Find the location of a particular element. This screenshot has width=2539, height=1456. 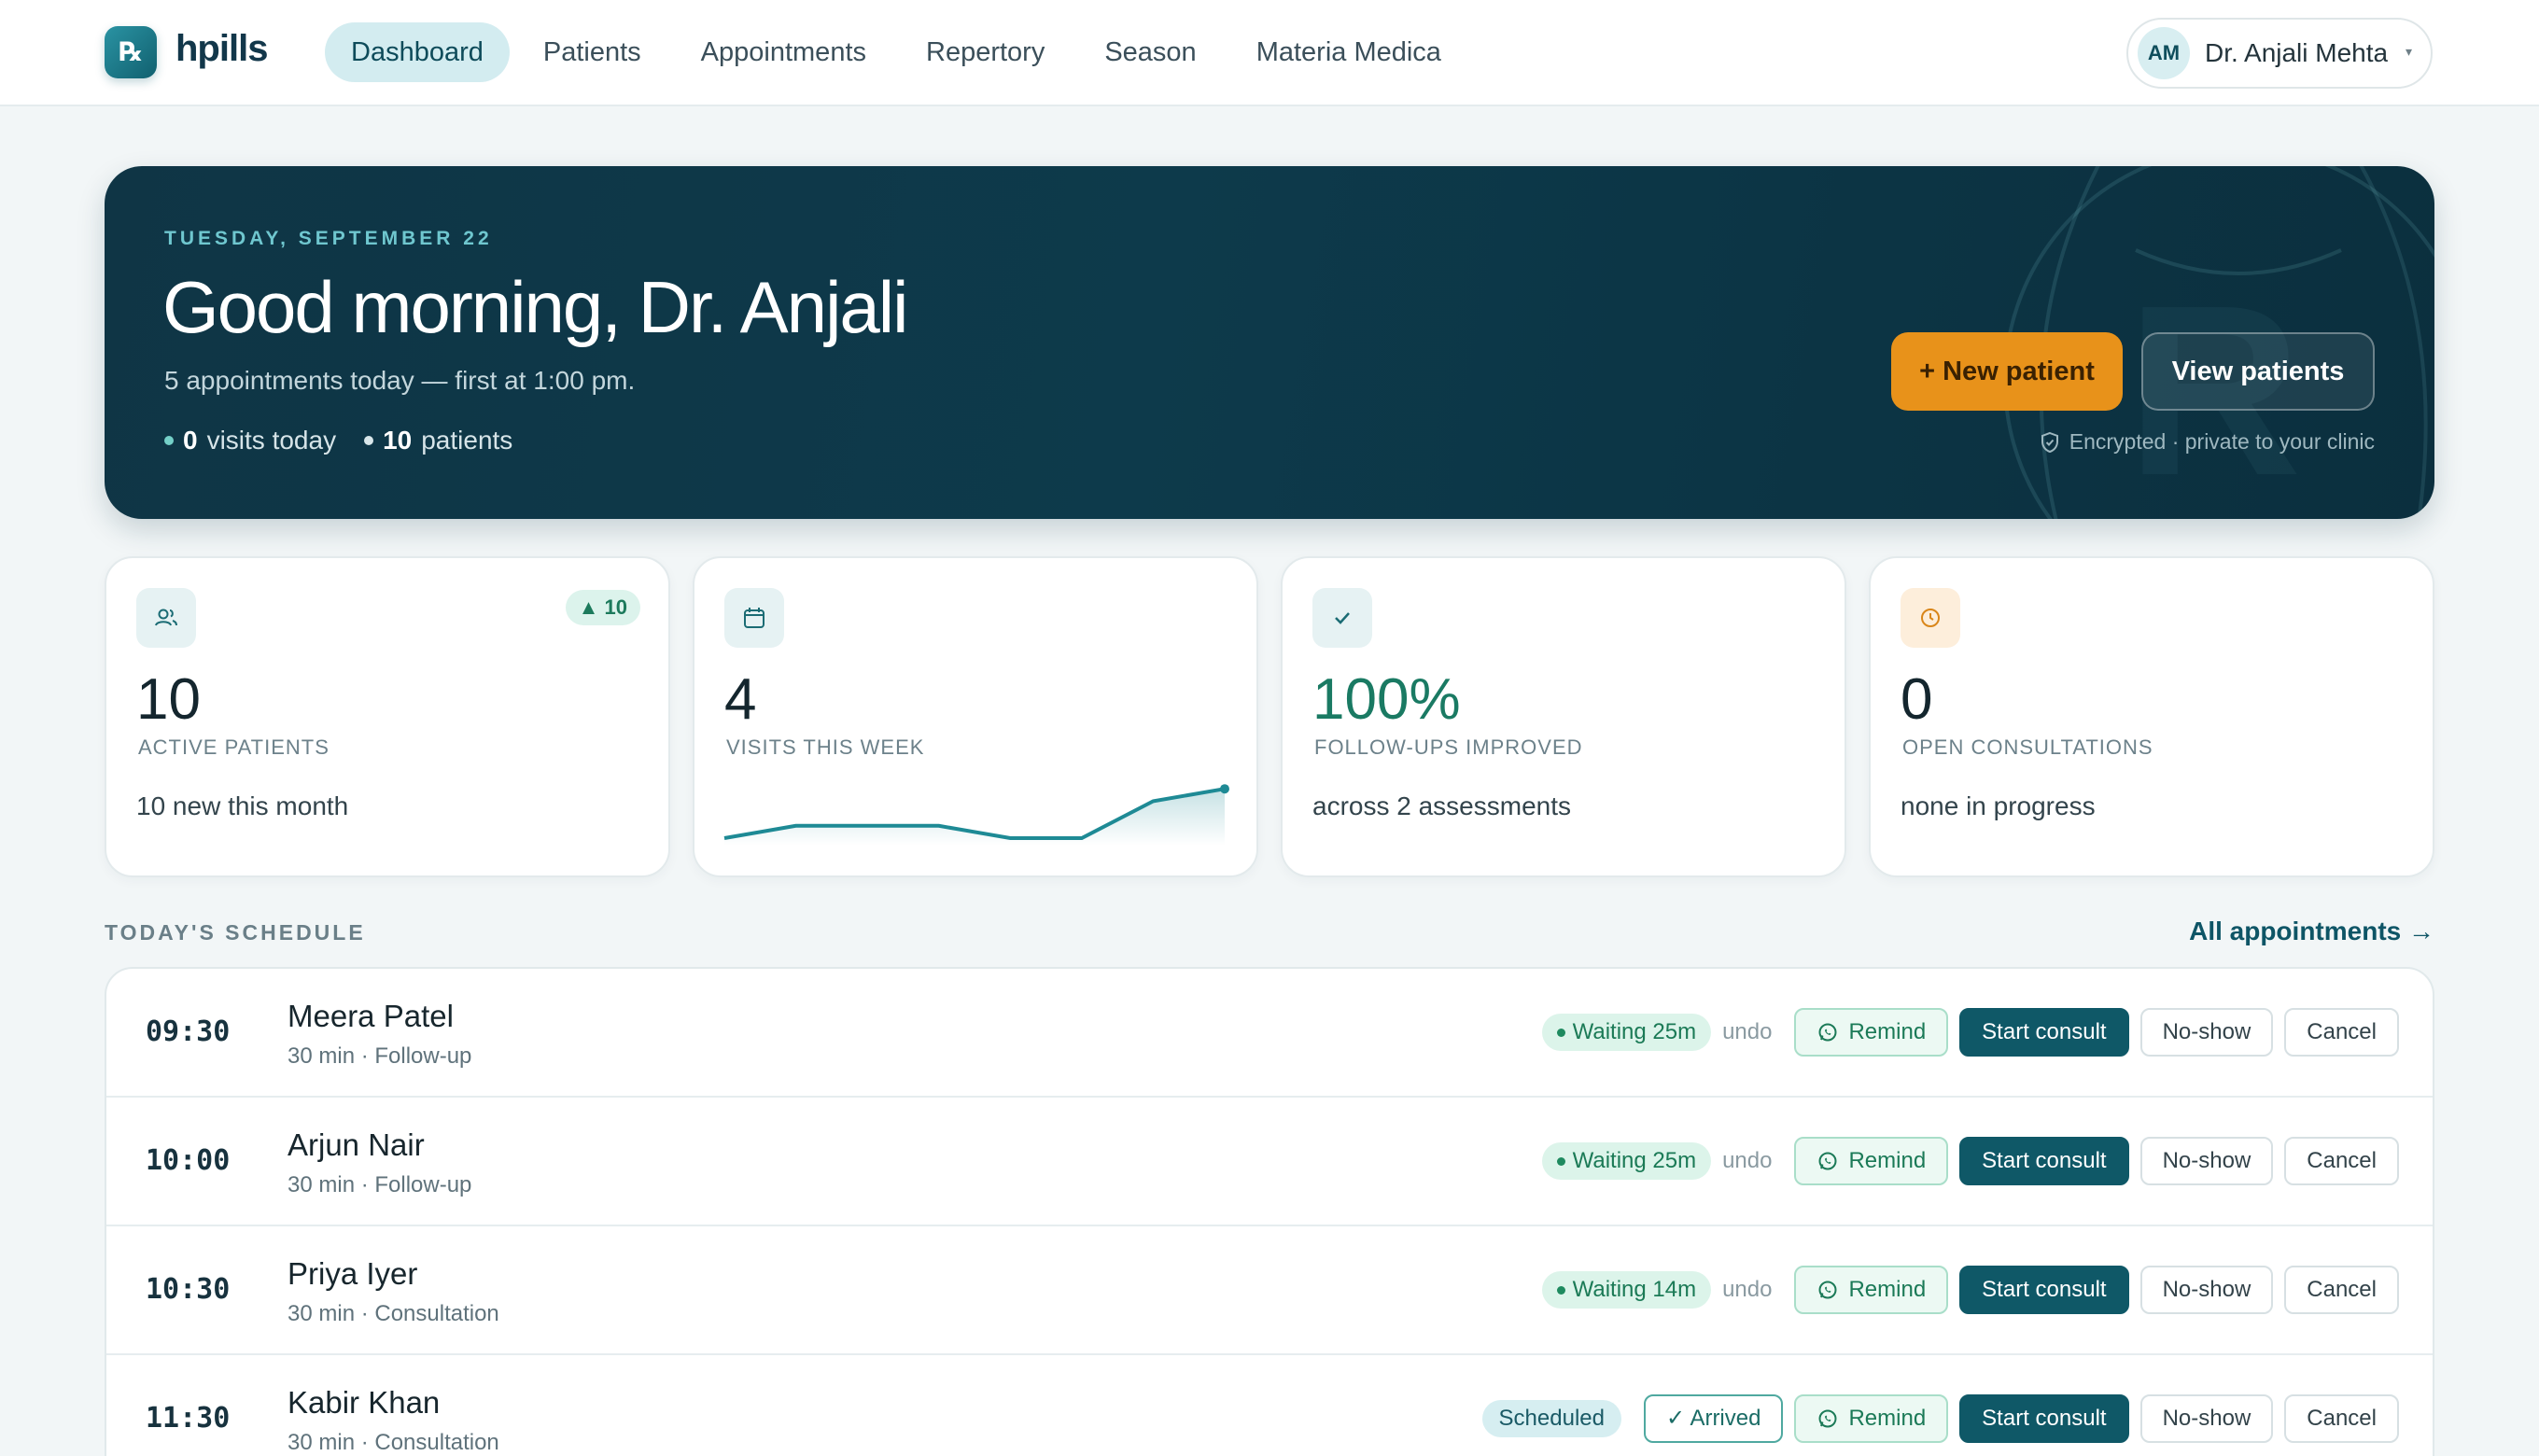

nav-materia-medica: Materia Medica is located at coordinates (1348, 52).